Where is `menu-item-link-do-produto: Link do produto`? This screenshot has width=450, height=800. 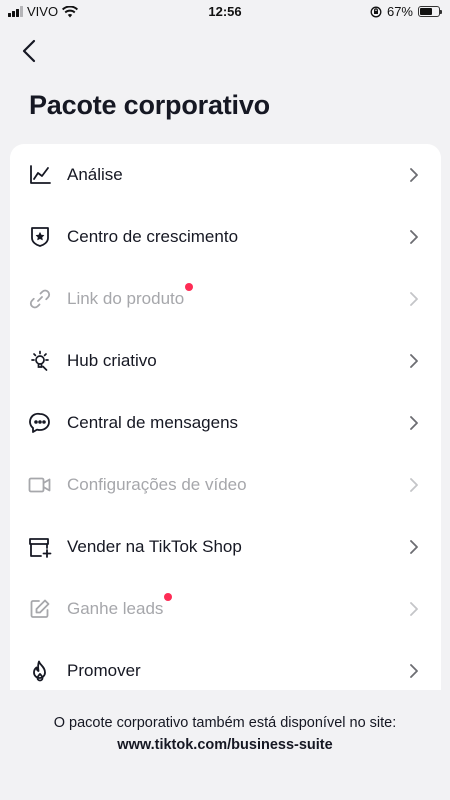
menu-item-link-do-produto: Link do produto is located at coordinates (225, 299).